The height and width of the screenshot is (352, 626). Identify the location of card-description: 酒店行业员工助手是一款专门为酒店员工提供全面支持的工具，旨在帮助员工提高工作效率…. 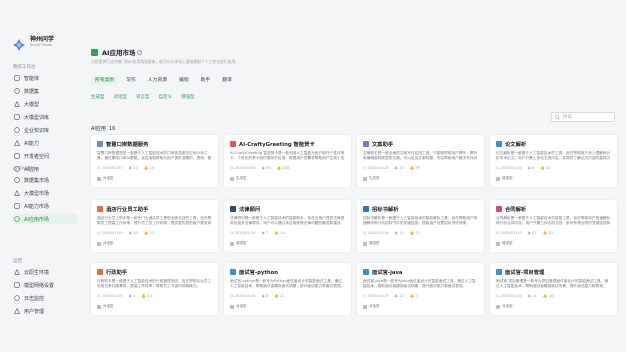
(154, 221).